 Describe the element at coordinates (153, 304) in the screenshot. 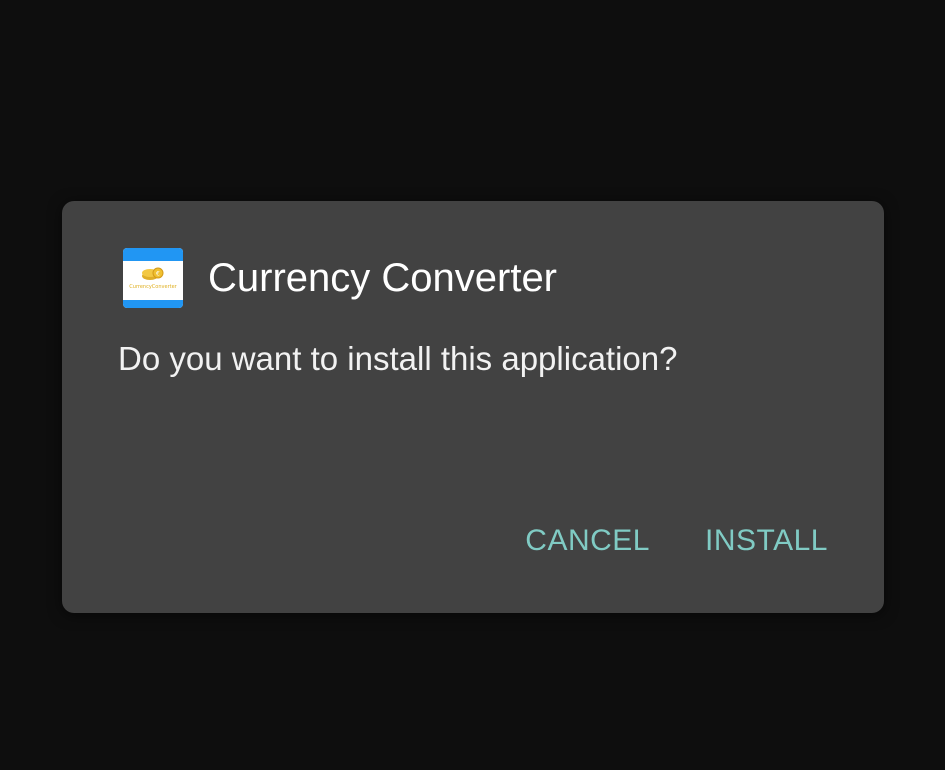

I see `app-icon-bottom-band` at that location.